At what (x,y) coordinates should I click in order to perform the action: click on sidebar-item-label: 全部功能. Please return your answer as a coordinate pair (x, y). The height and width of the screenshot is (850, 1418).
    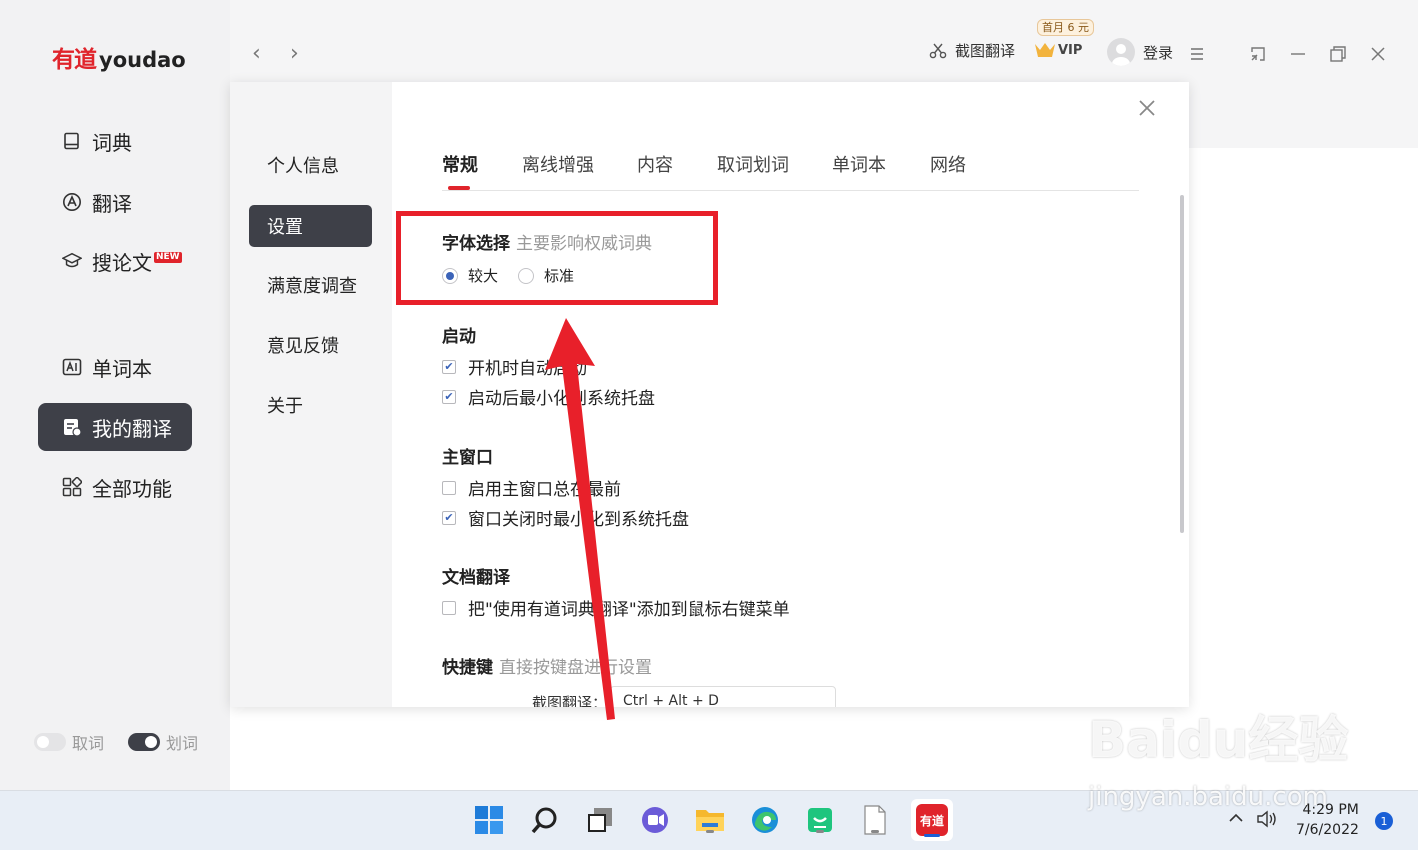
    Looking at the image, I should click on (132, 488).